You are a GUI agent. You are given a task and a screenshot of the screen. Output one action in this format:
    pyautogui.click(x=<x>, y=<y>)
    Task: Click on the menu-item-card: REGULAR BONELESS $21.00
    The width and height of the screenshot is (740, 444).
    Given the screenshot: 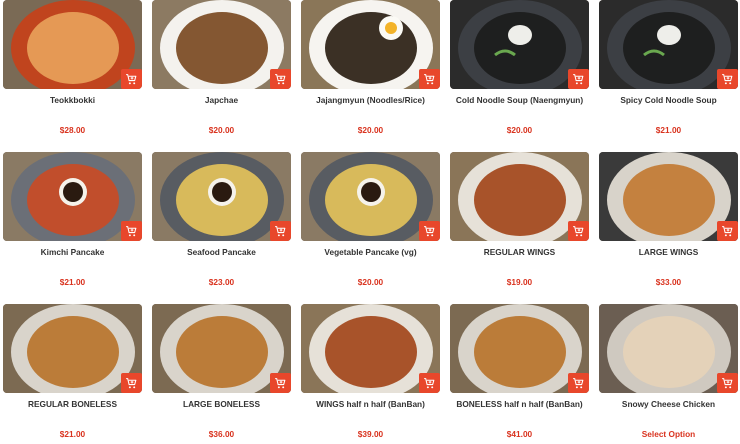 What is the action you would take?
    pyautogui.click(x=72, y=371)
    